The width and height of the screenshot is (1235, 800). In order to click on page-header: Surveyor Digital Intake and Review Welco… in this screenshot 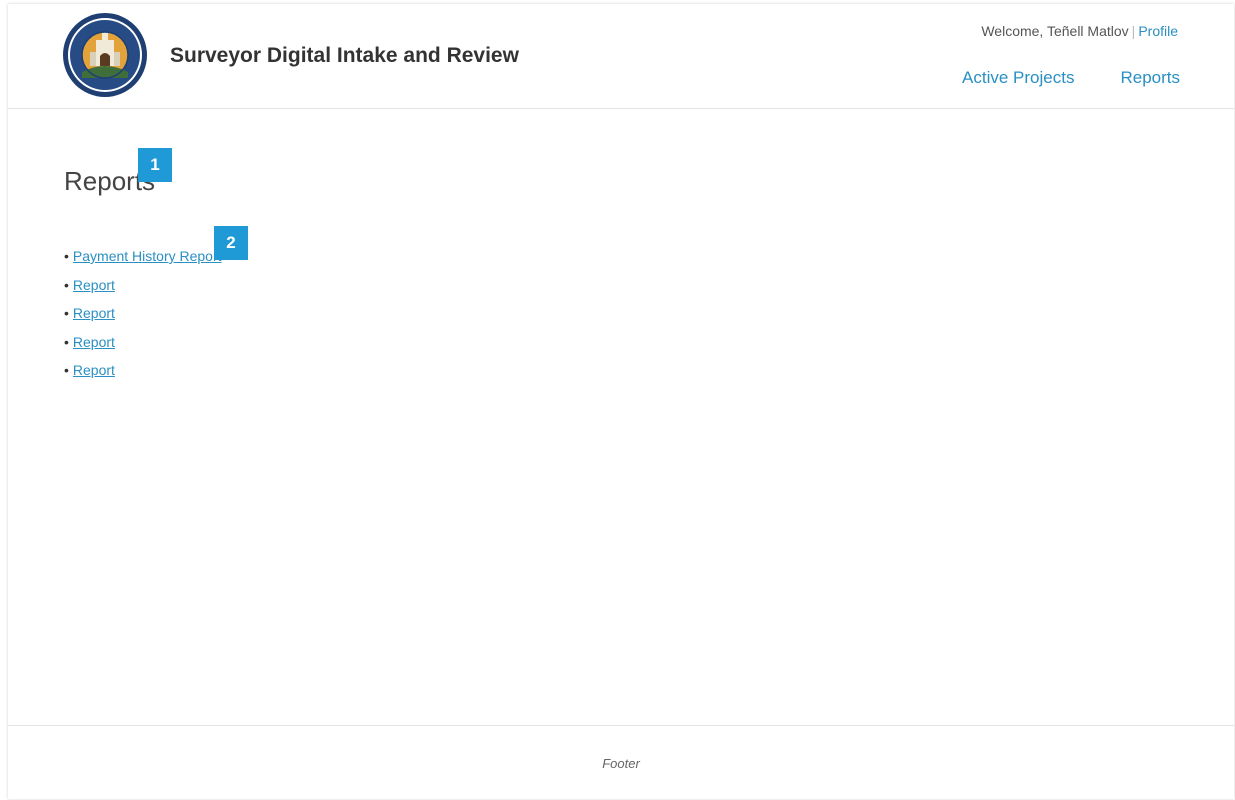, I will do `click(621, 56)`.